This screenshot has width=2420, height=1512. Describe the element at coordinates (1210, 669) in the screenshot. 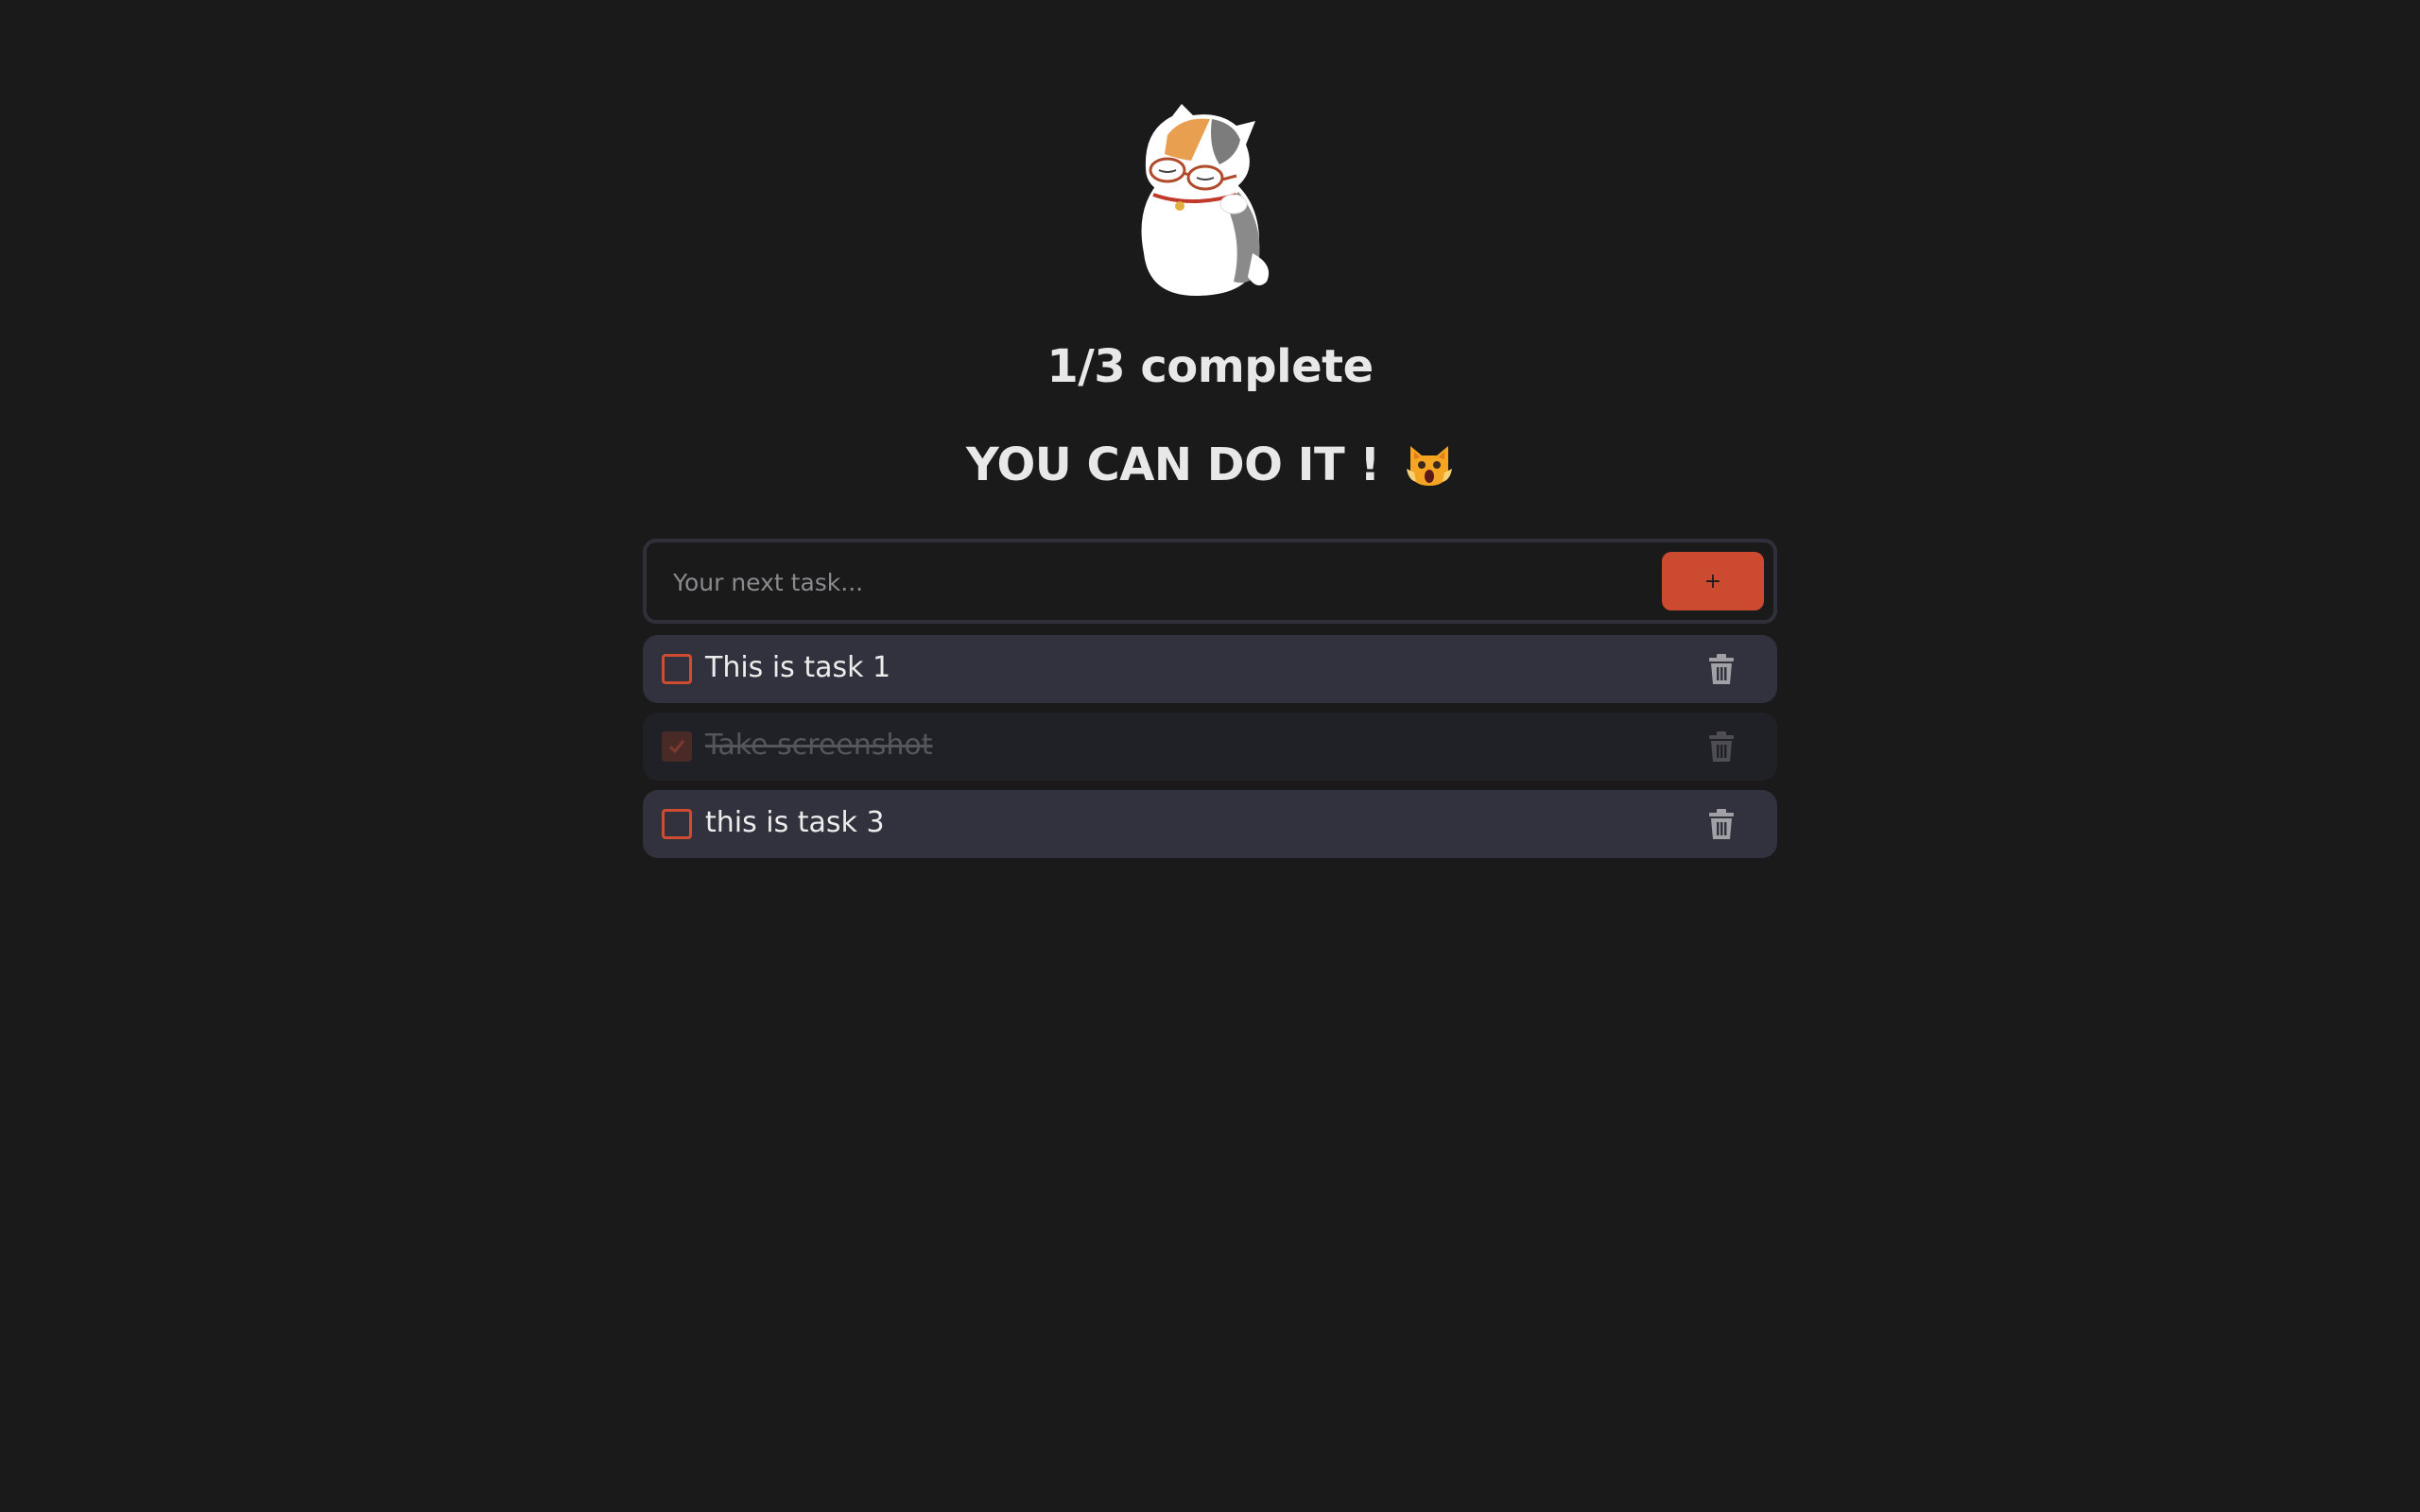

I see `task-item: This is task 1` at that location.